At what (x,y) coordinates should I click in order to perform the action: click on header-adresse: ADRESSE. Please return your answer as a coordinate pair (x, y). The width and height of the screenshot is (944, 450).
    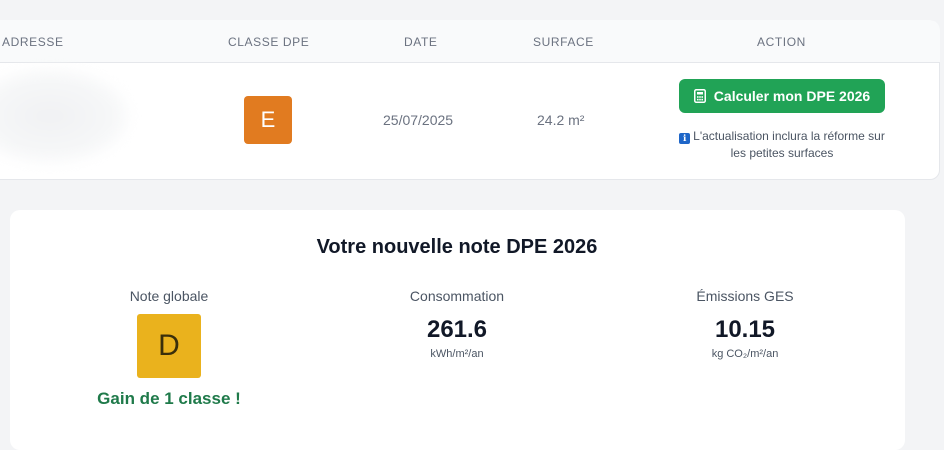
    Looking at the image, I should click on (33, 42).